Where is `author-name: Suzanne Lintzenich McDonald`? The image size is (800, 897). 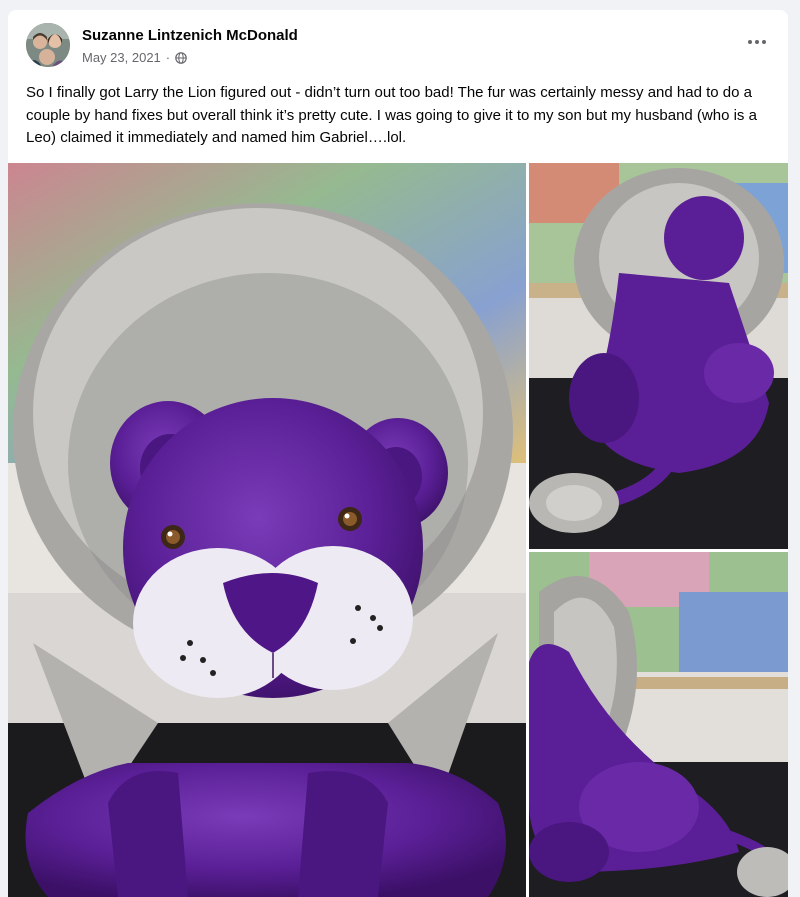 author-name: Suzanne Lintzenich McDonald is located at coordinates (190, 35).